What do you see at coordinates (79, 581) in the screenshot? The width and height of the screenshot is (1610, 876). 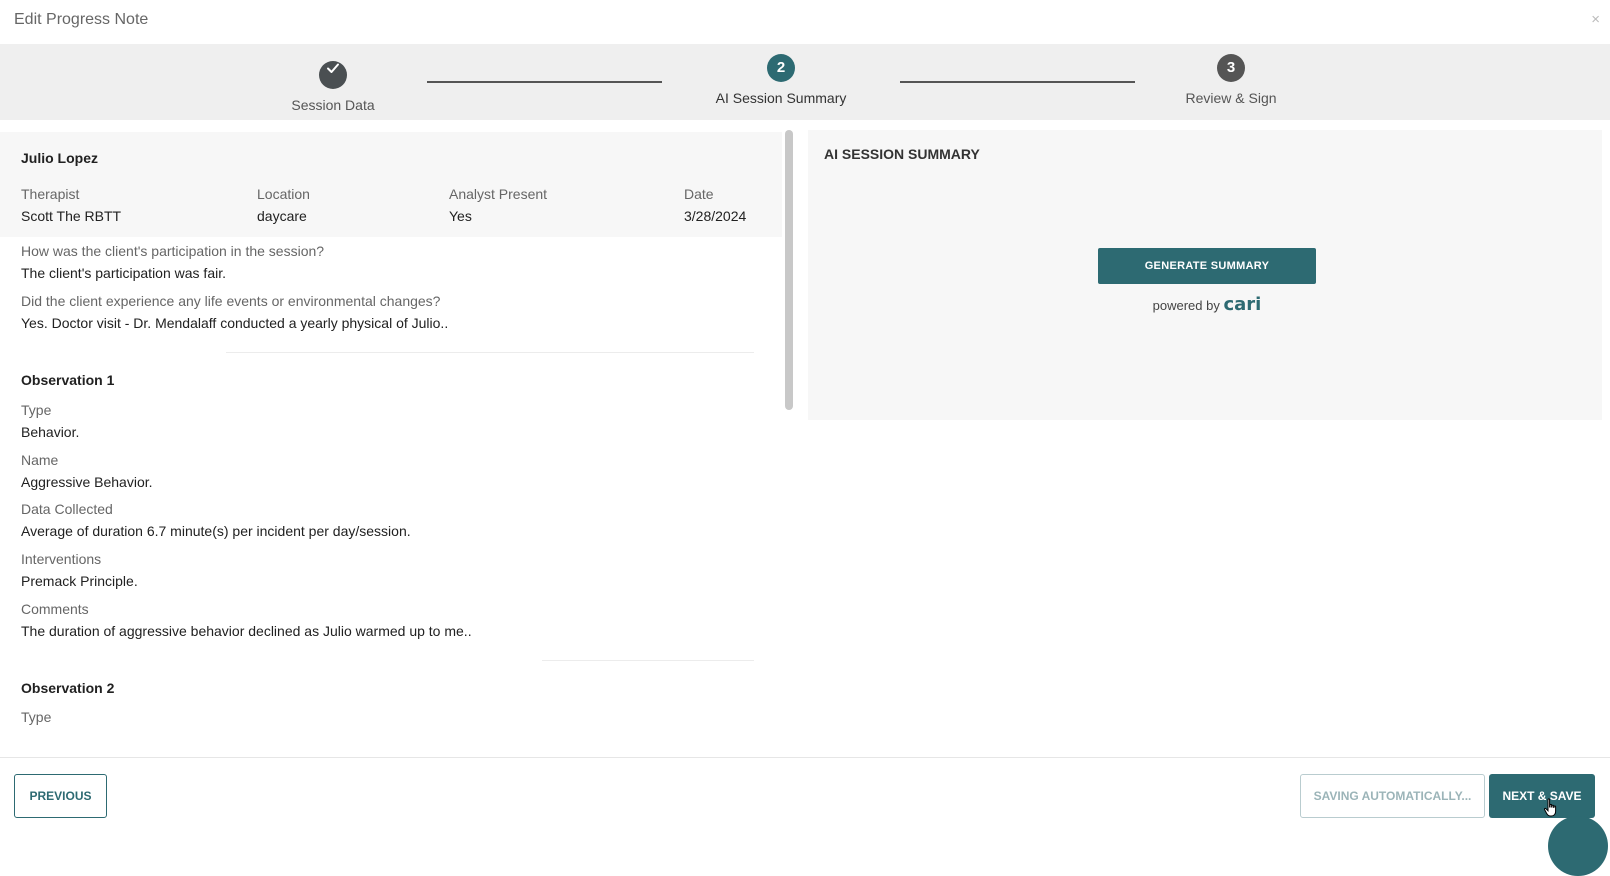 I see `field-value: Premack Principle.` at bounding box center [79, 581].